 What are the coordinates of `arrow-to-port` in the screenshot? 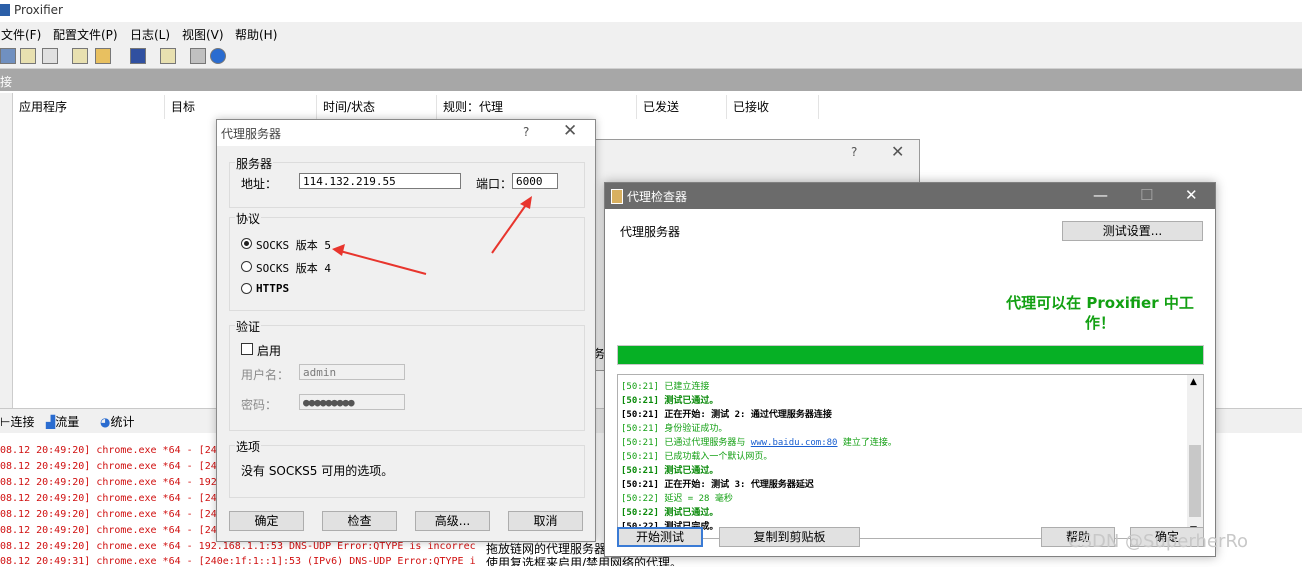 It's located at (511, 225).